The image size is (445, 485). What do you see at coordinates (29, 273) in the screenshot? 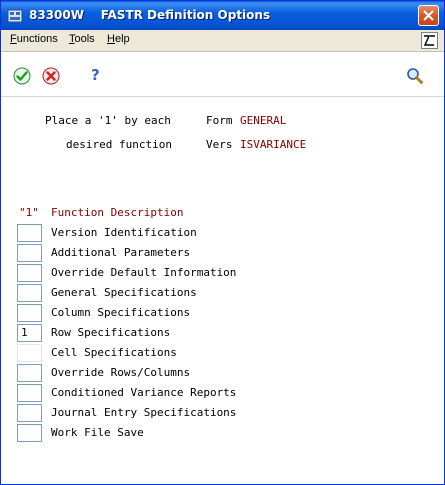
I see `function-entry-override-default-information` at bounding box center [29, 273].